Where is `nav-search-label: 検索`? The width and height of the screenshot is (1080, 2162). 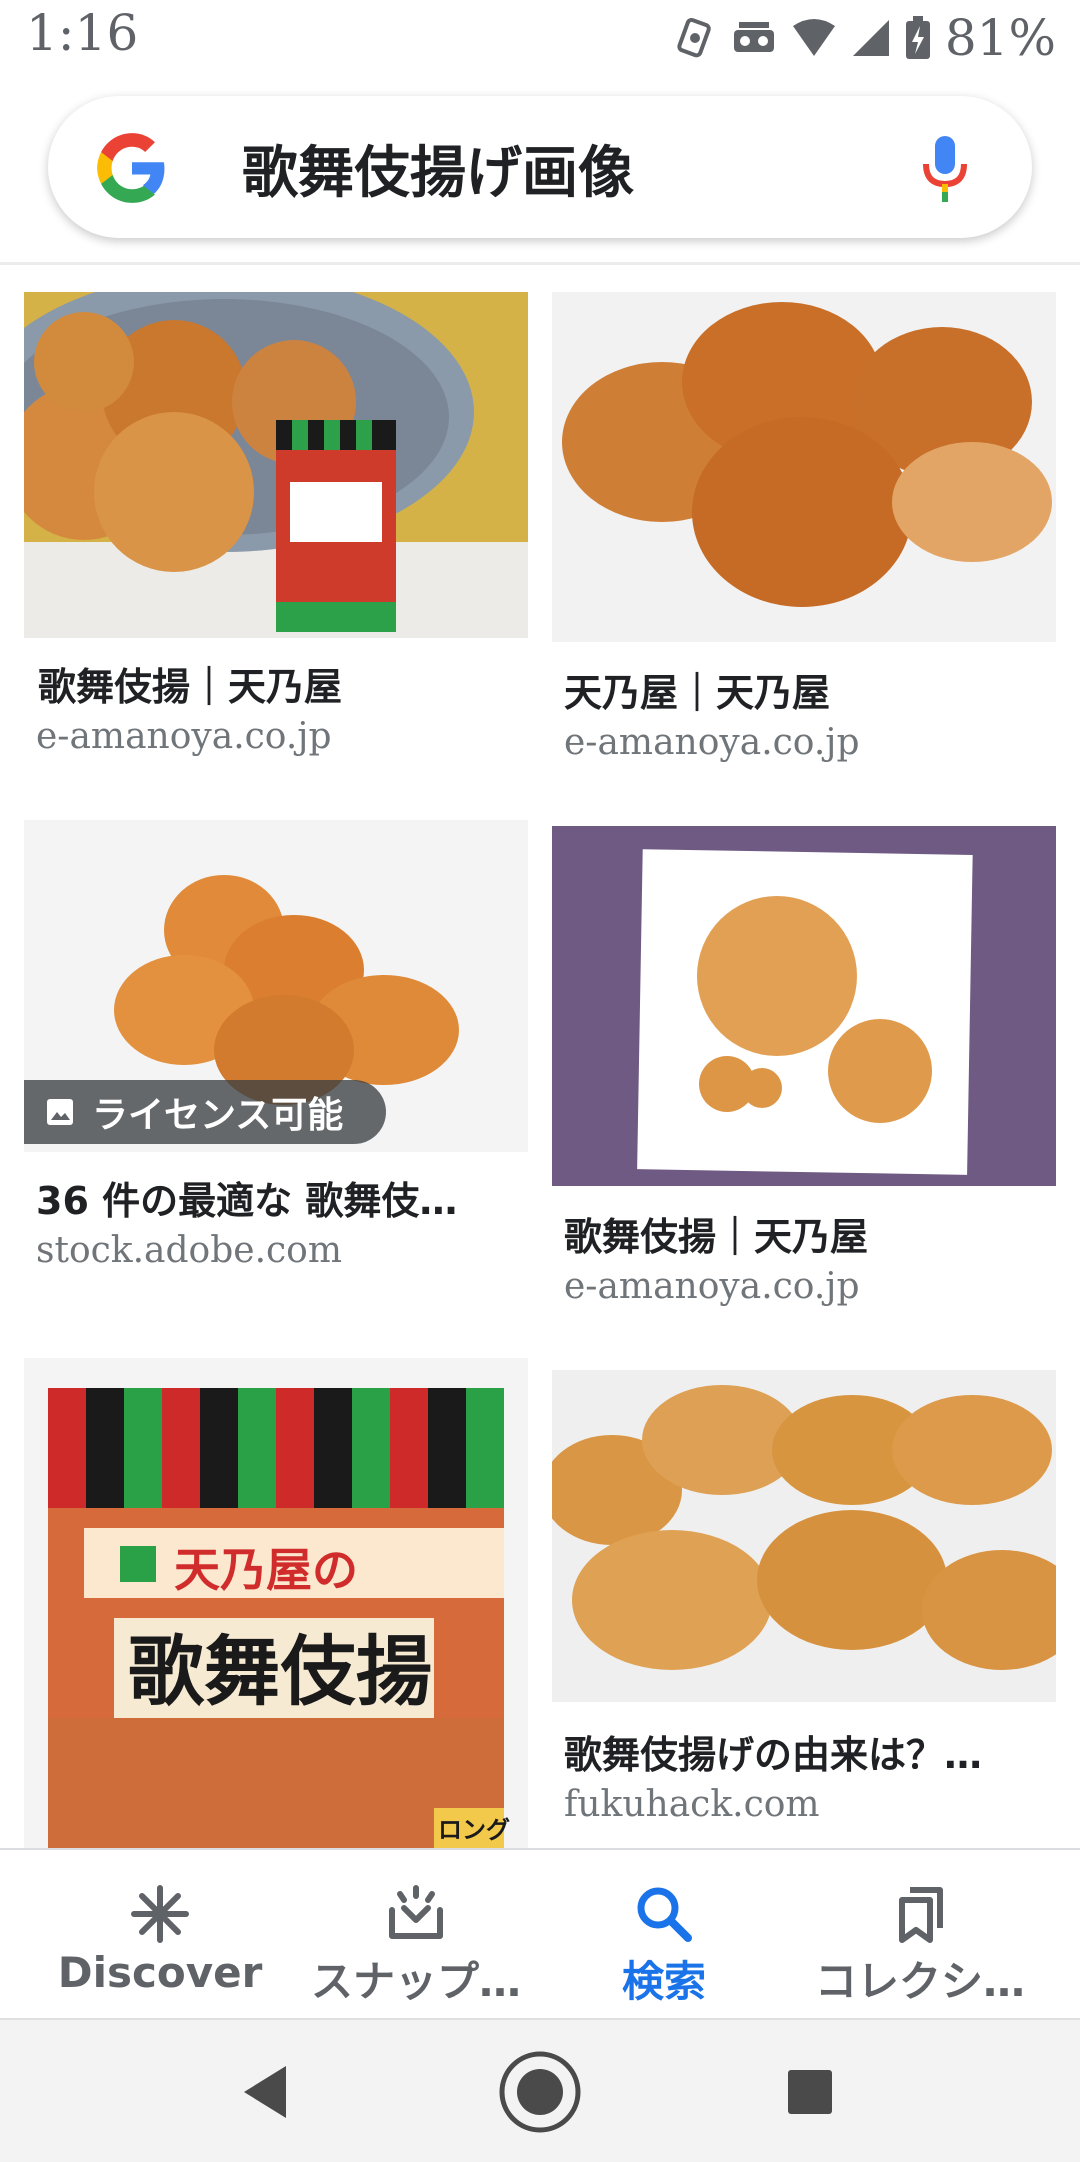 nav-search-label: 検索 is located at coordinates (663, 1981).